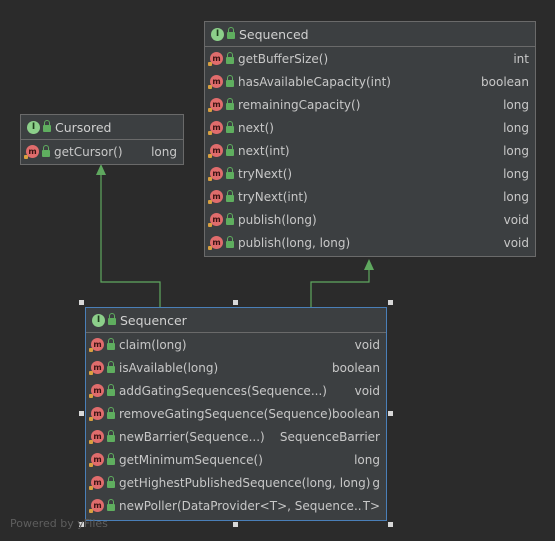  What do you see at coordinates (370, 150) in the screenshot?
I see `method-row: m next(int) long` at bounding box center [370, 150].